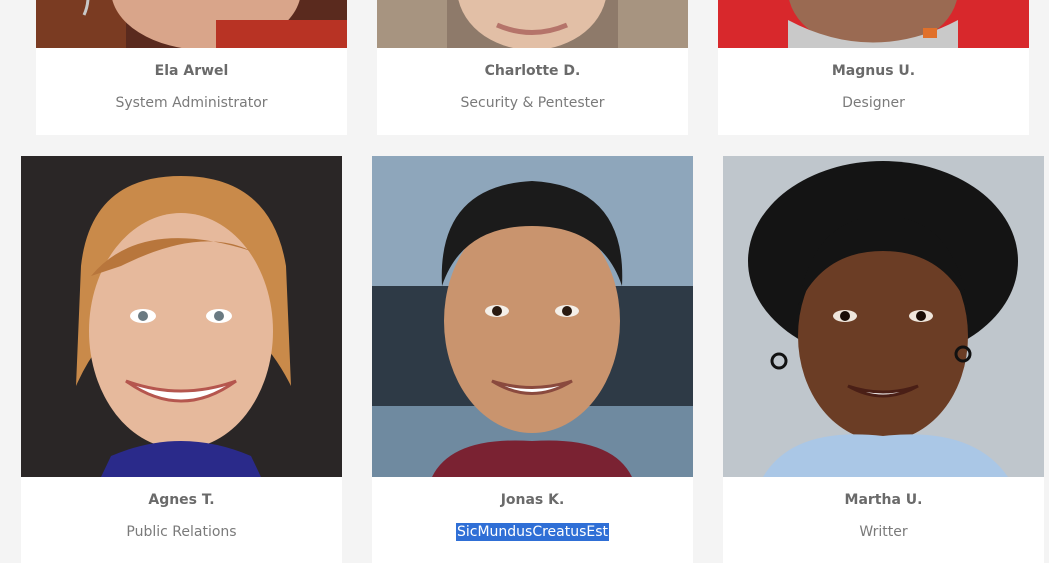 The height and width of the screenshot is (563, 1049). I want to click on member-name: Martha U., so click(883, 500).